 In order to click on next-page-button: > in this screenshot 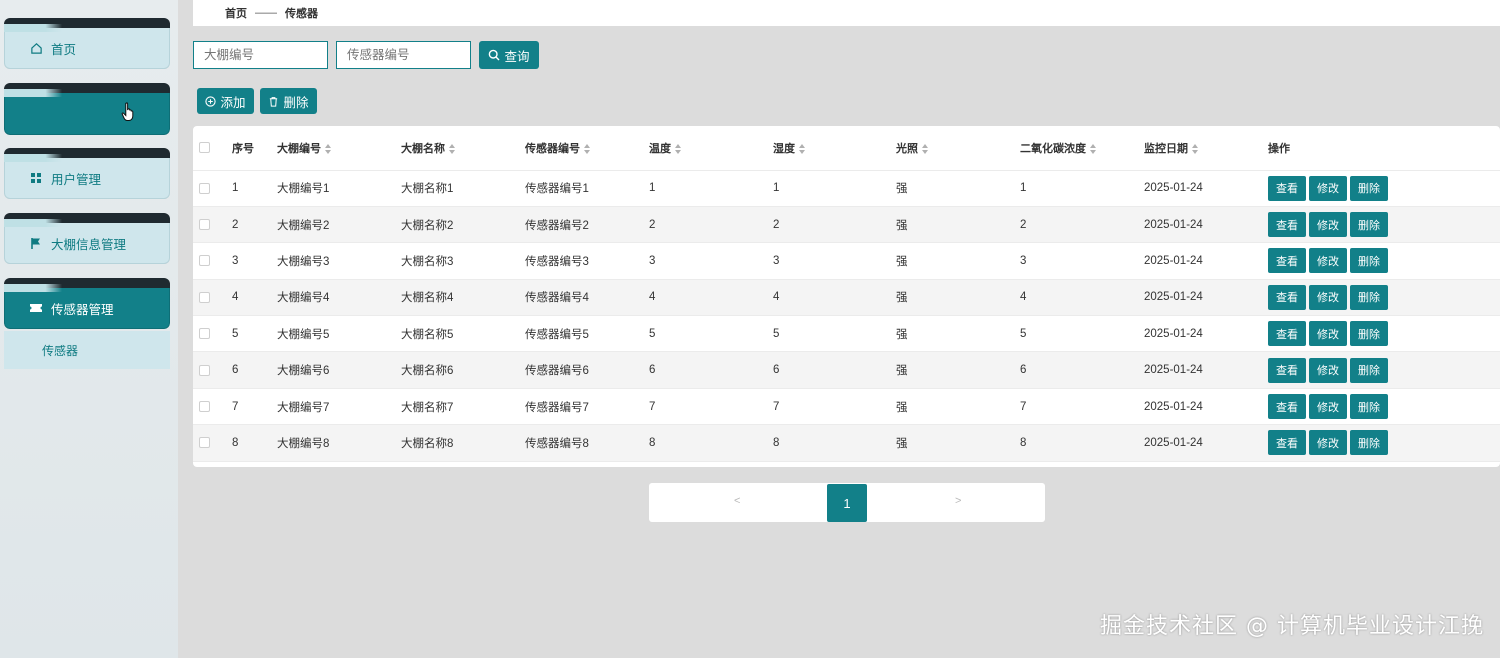, I will do `click(958, 501)`.